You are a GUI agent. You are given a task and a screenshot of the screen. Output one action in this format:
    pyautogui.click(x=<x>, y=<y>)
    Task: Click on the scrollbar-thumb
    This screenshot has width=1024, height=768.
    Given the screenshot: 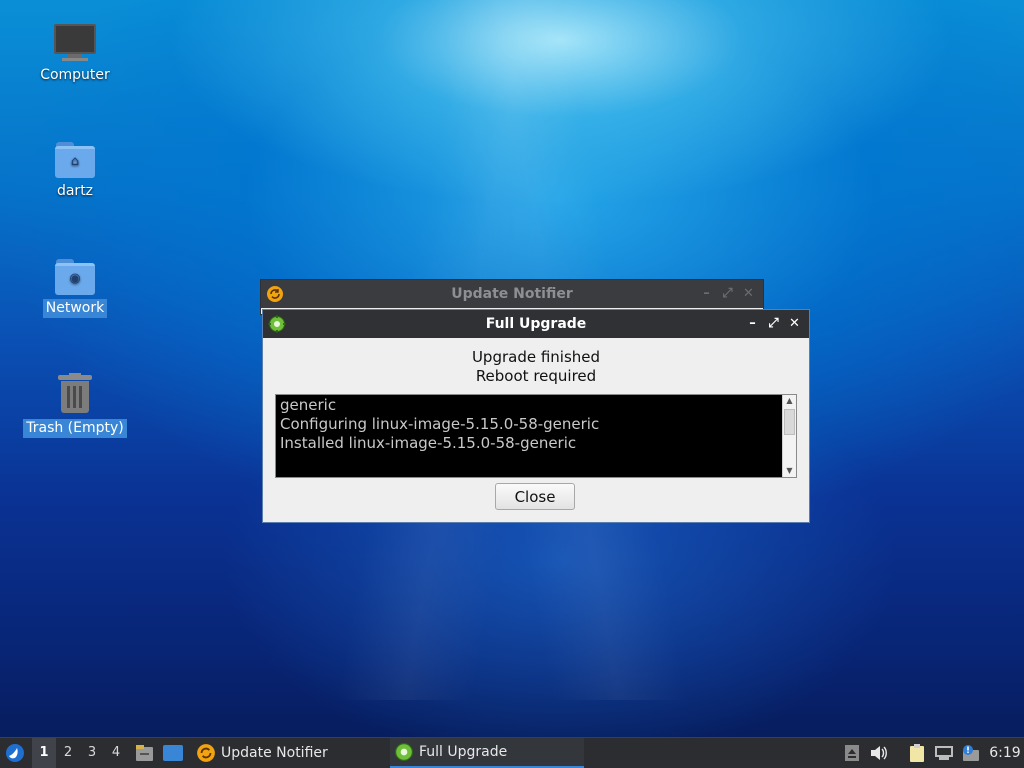 What is the action you would take?
    pyautogui.click(x=789, y=422)
    